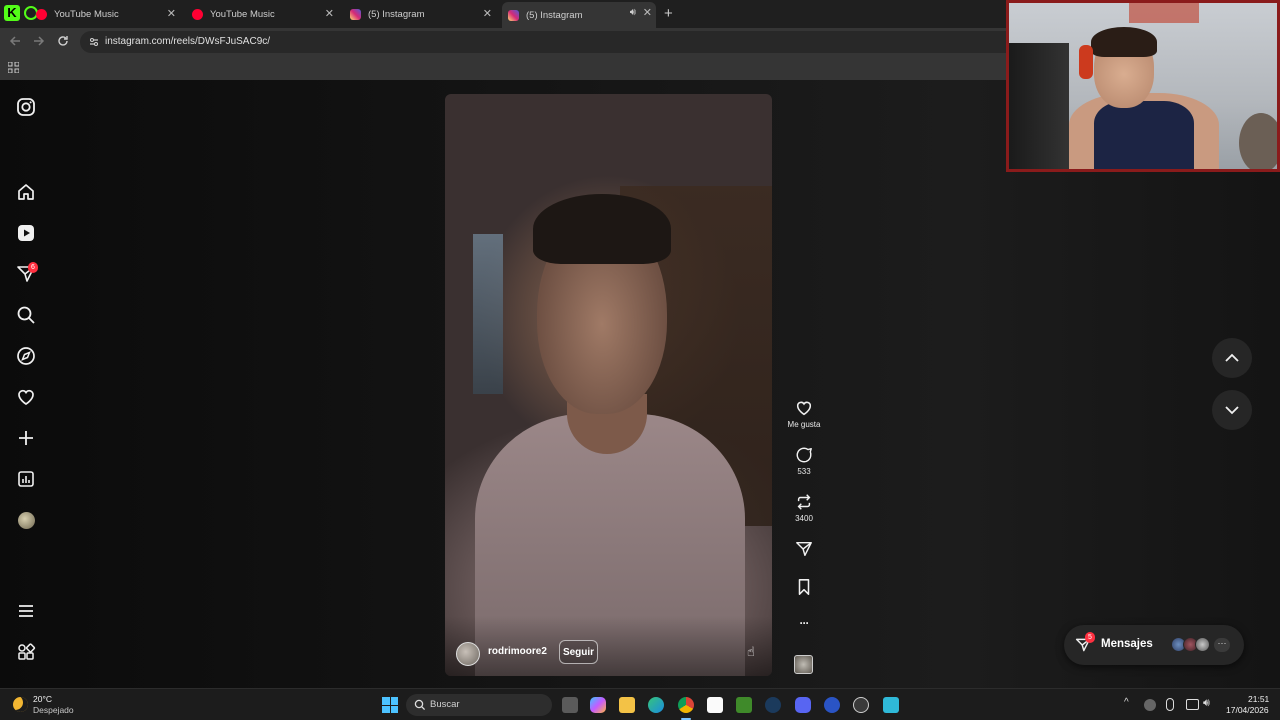 Image resolution: width=1280 pixels, height=720 pixels. I want to click on new-tab-button: +, so click(668, 13).